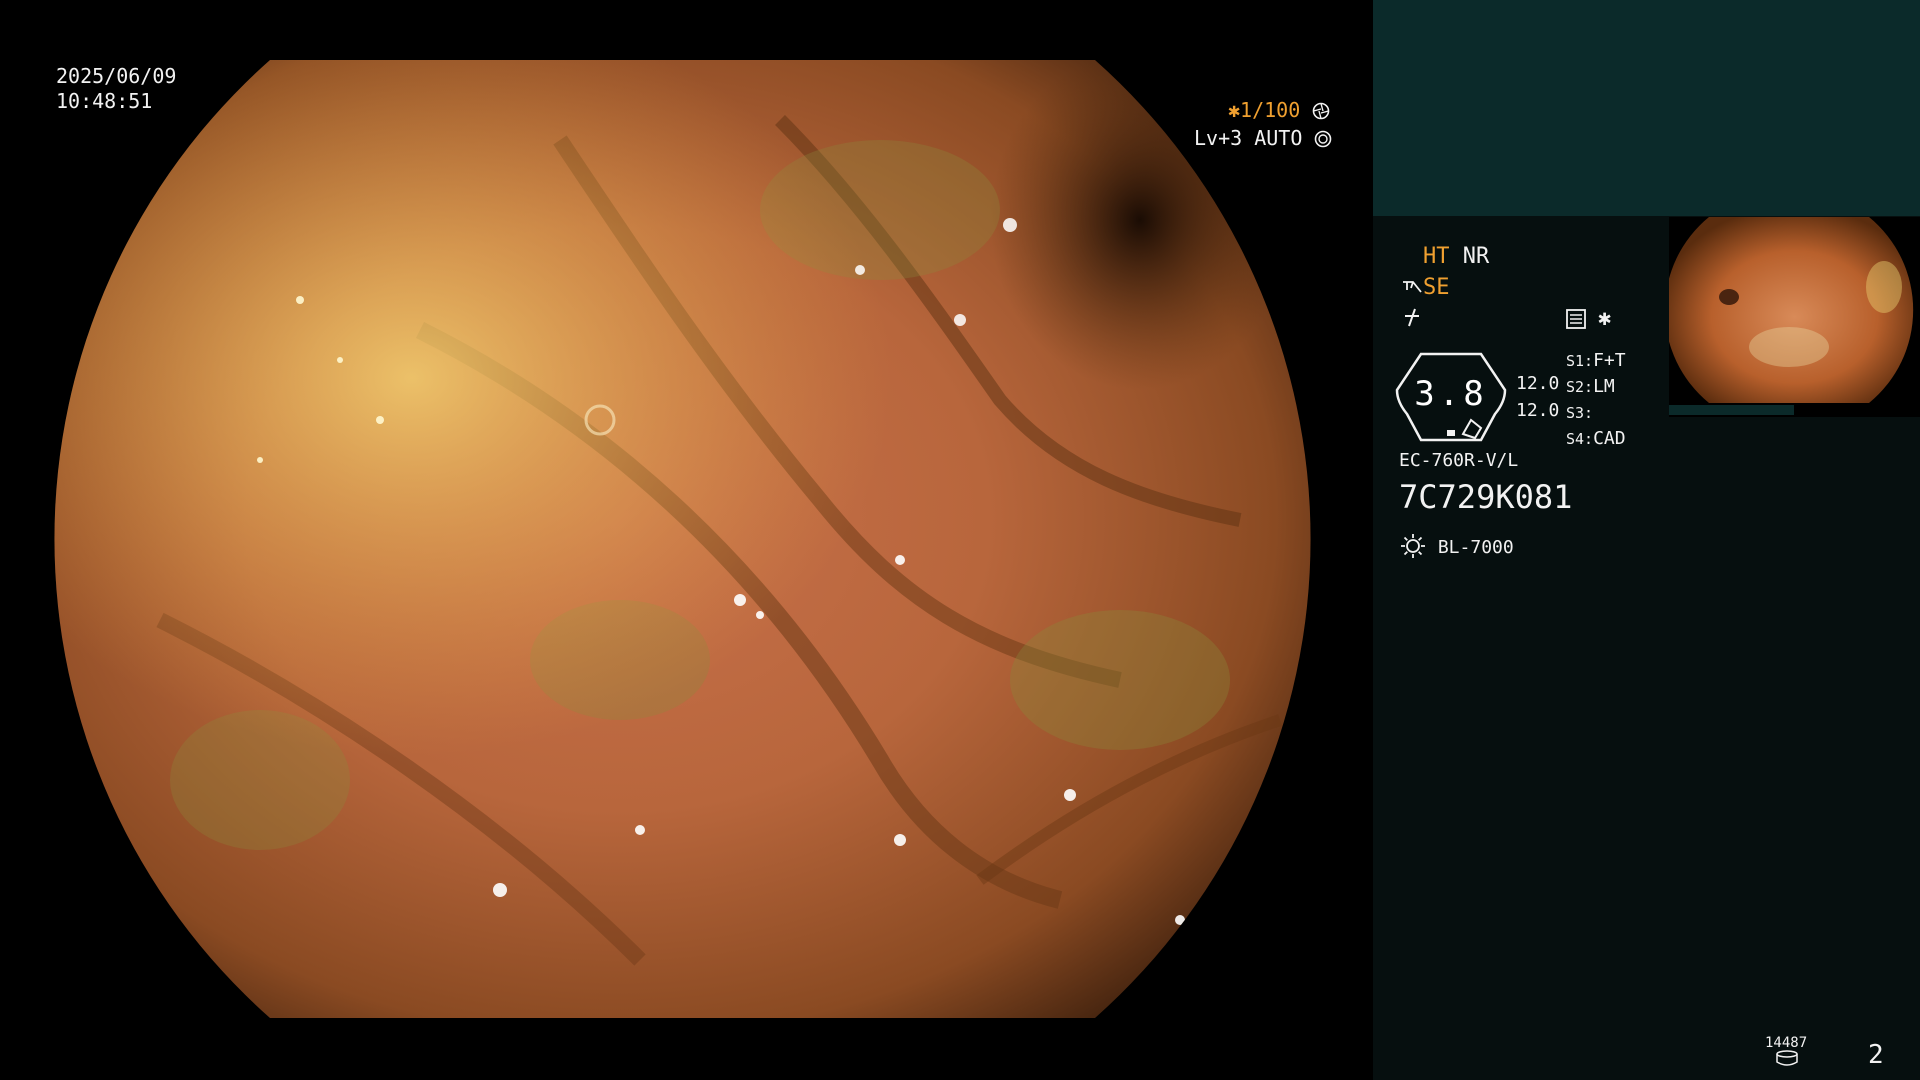 This screenshot has width=1920, height=1080. Describe the element at coordinates (1787, 1058) in the screenshot. I see `storage-icon` at that location.